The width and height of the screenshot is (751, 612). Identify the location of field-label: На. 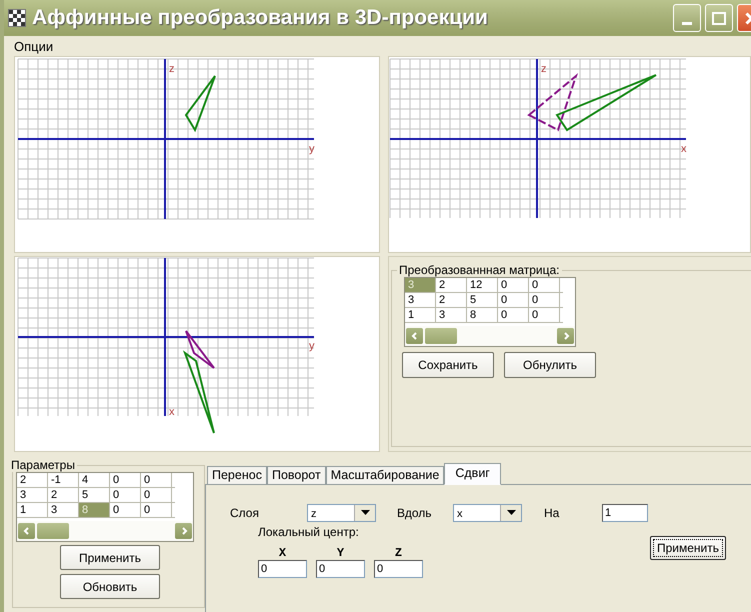
(552, 513).